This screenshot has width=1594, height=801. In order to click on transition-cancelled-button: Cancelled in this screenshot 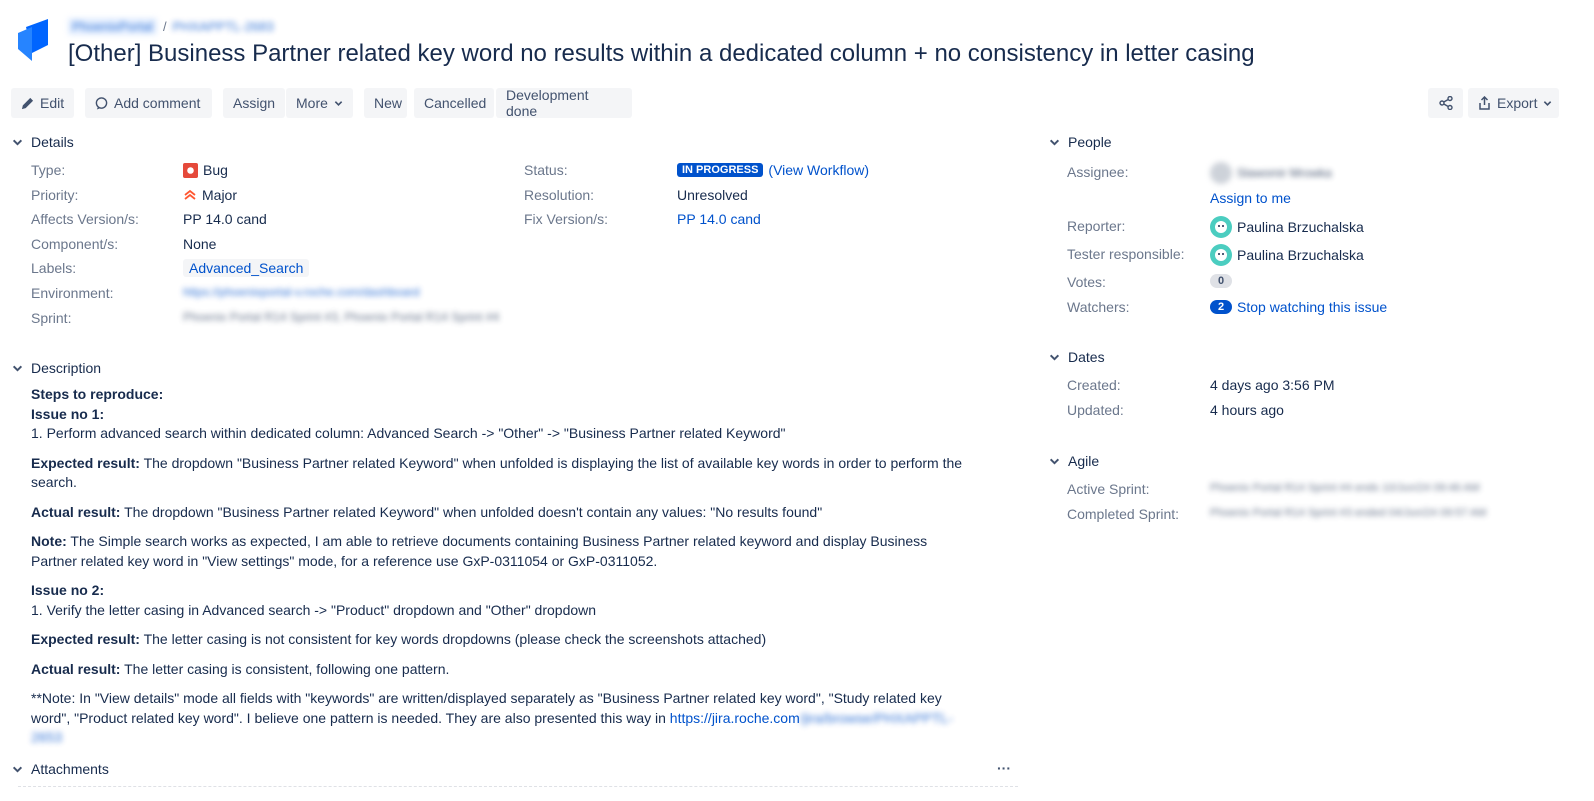, I will do `click(454, 103)`.